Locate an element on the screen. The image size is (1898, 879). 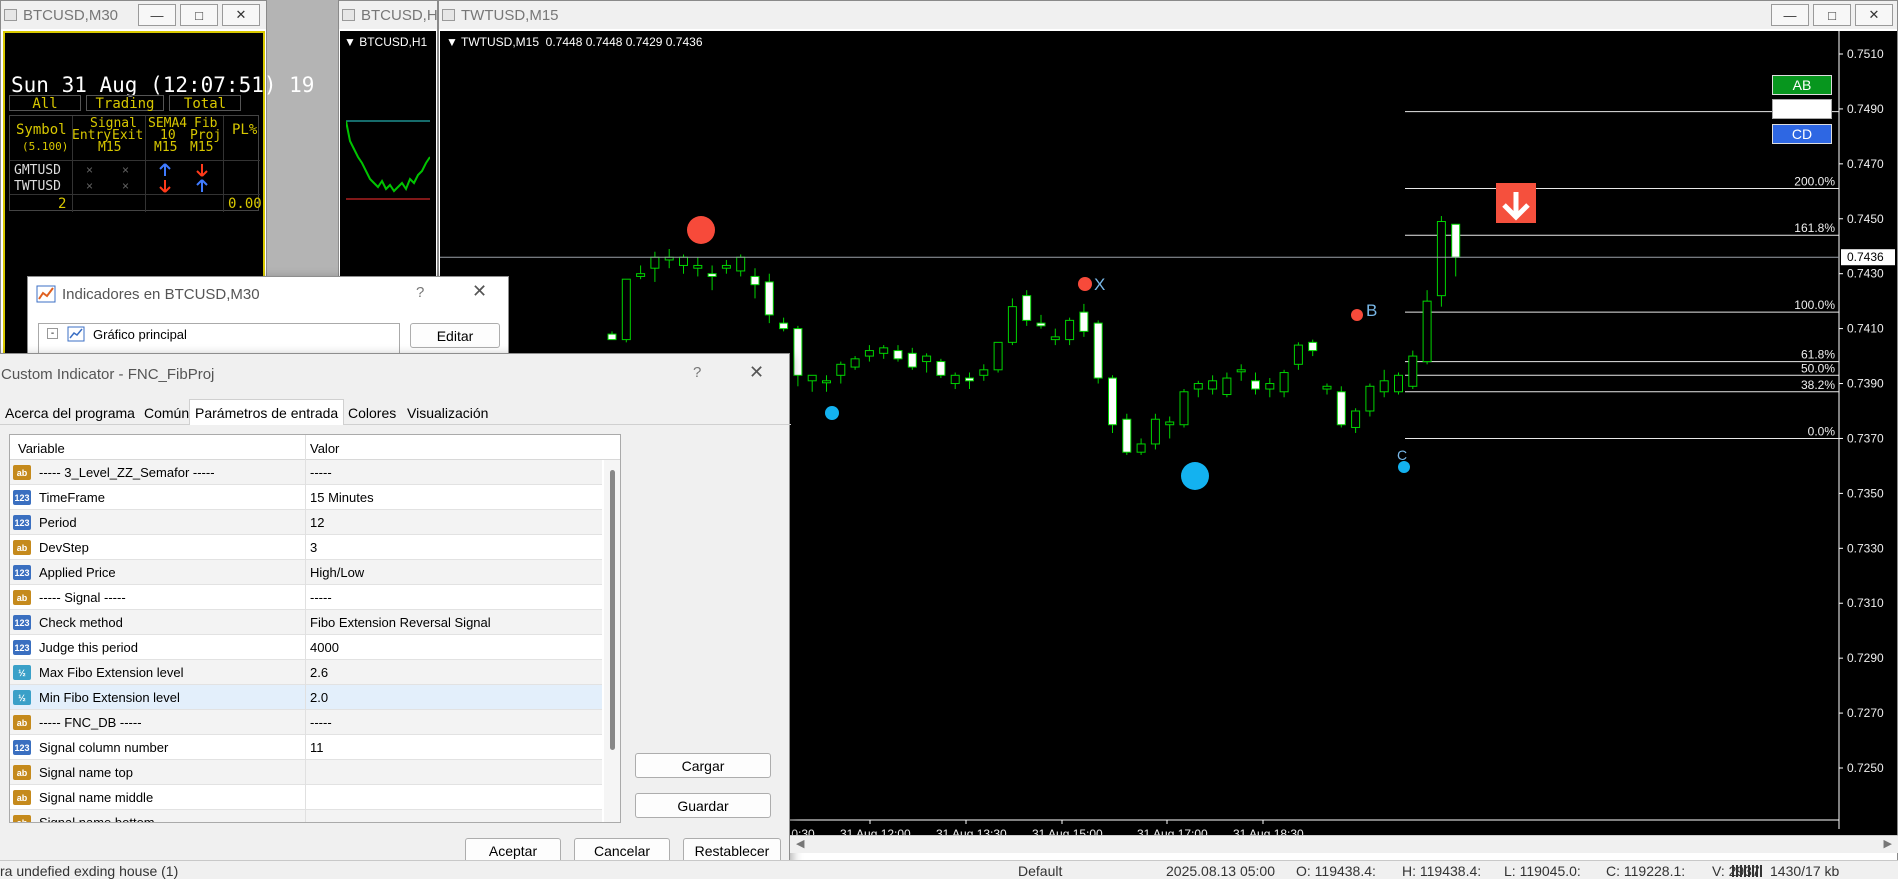
scrollbar-thumb is located at coordinates (612, 610).